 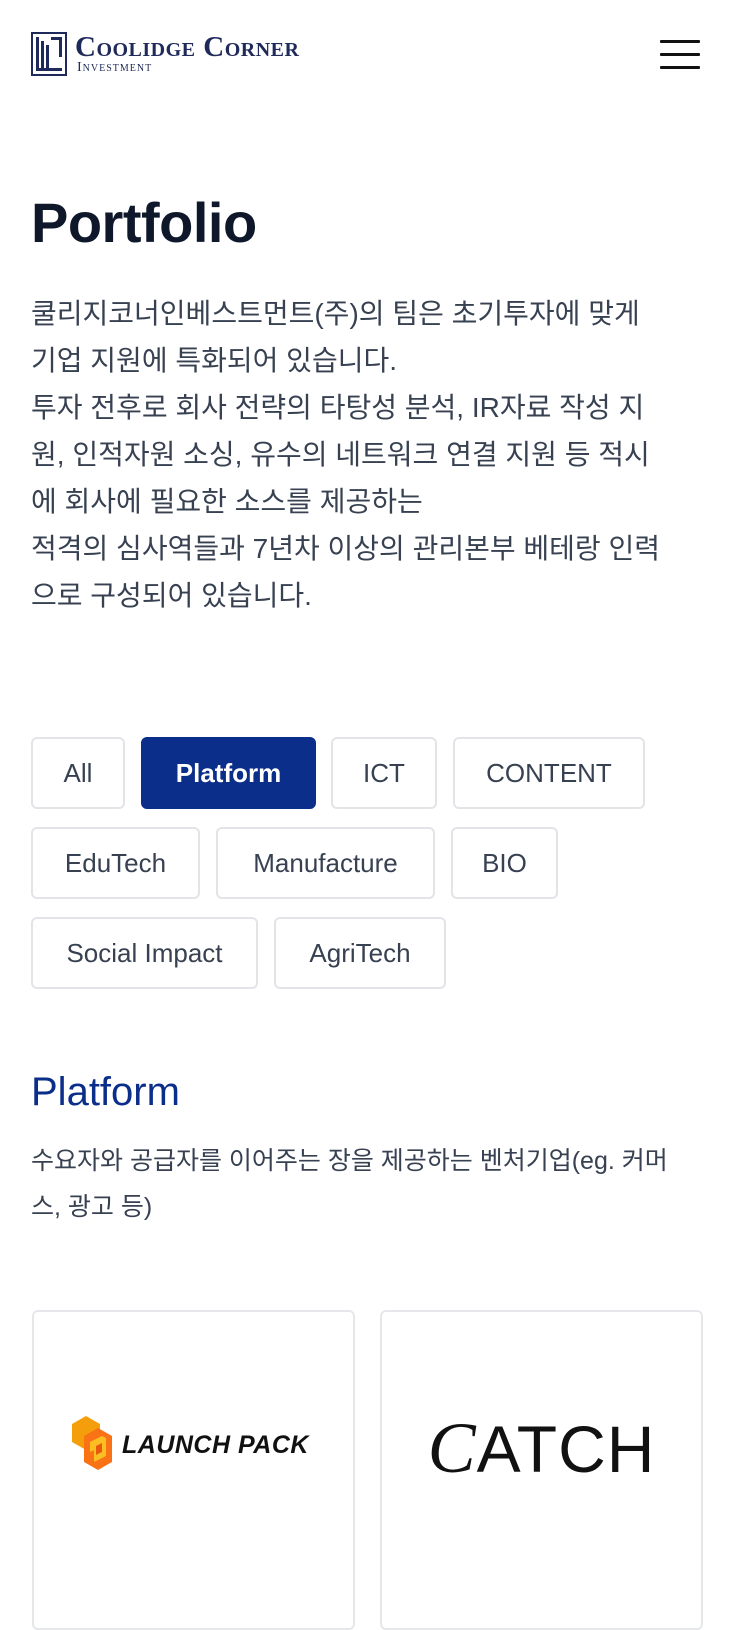 What do you see at coordinates (171, 595) in the screenshot?
I see `intro-line: 으로 구성되어 있습니다.` at bounding box center [171, 595].